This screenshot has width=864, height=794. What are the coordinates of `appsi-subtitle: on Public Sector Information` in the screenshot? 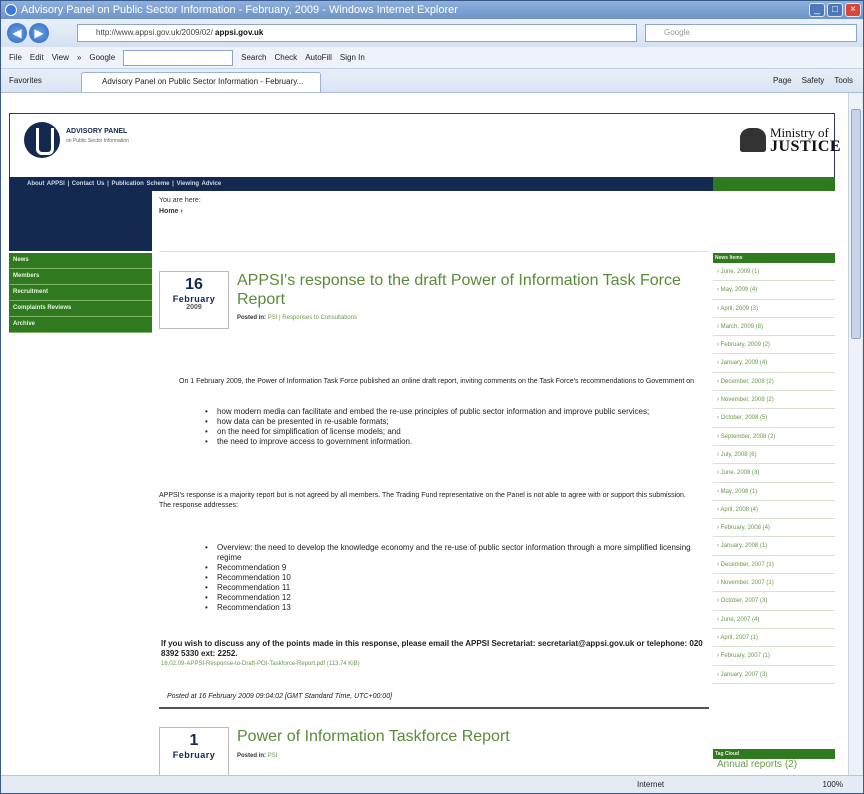 It's located at (97, 141).